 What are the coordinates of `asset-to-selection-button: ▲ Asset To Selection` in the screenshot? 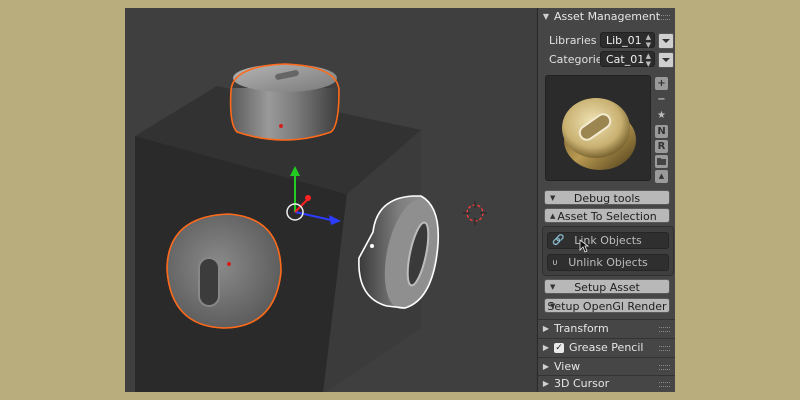 It's located at (607, 215).